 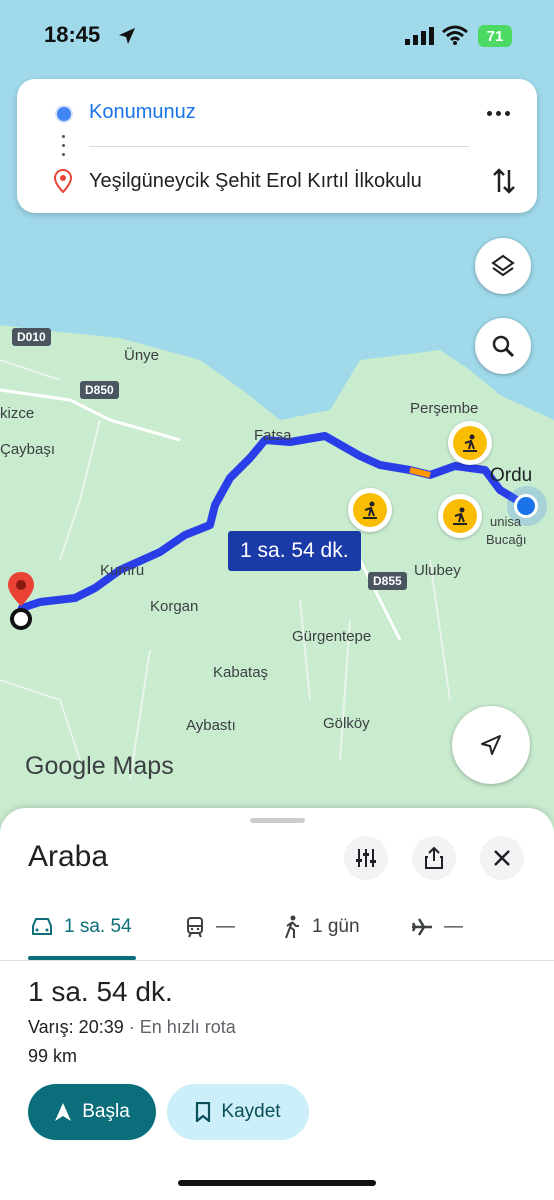 I want to click on destination-pin-icon, so click(x=21, y=603).